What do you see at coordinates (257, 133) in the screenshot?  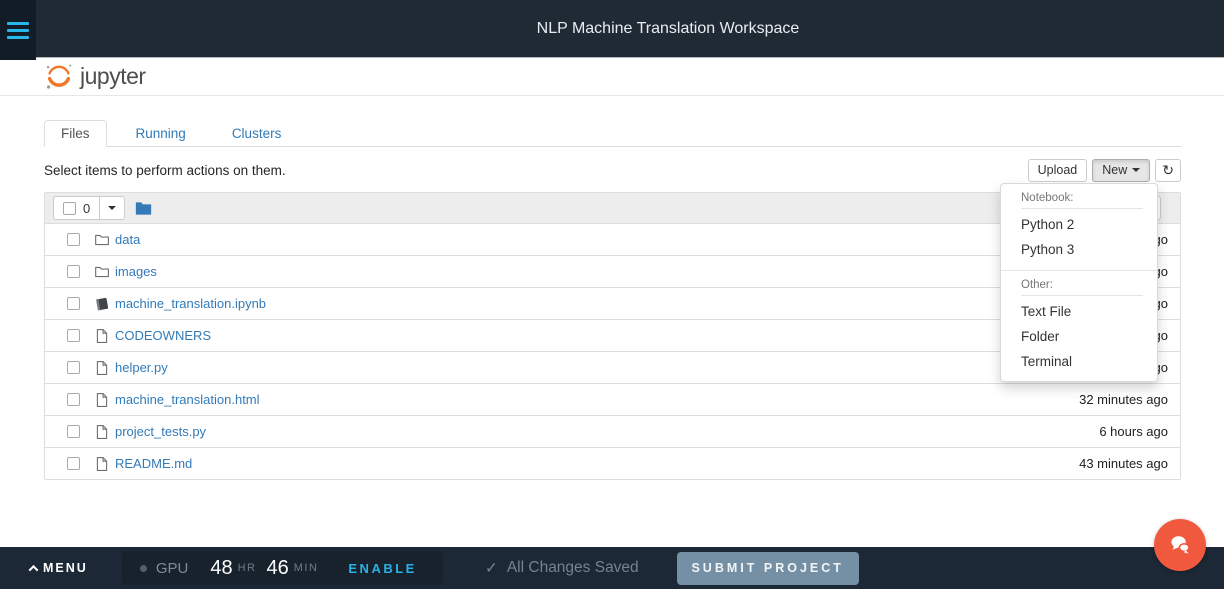 I see `tab-clusters: Clusters` at bounding box center [257, 133].